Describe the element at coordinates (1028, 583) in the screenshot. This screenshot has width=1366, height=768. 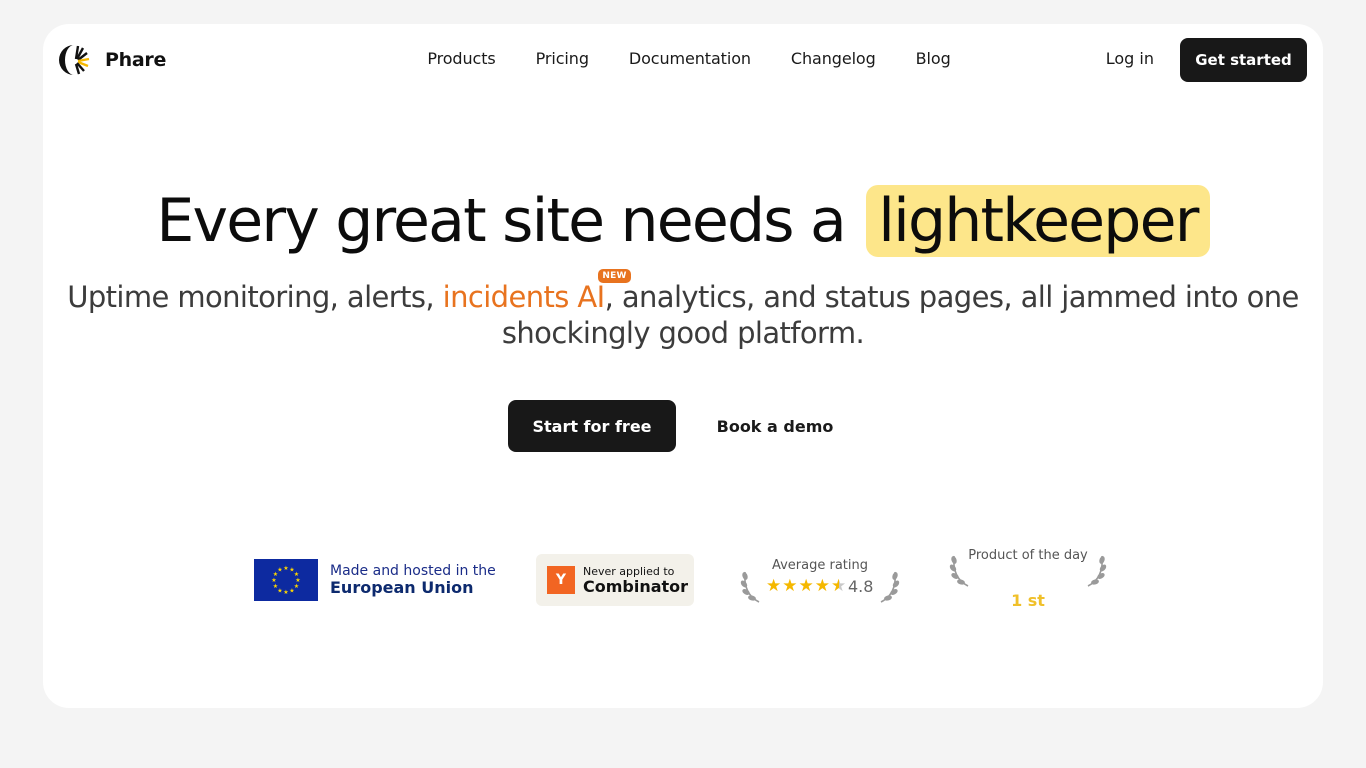
I see `product-of-day-badge: Product of the day 1 st` at that location.